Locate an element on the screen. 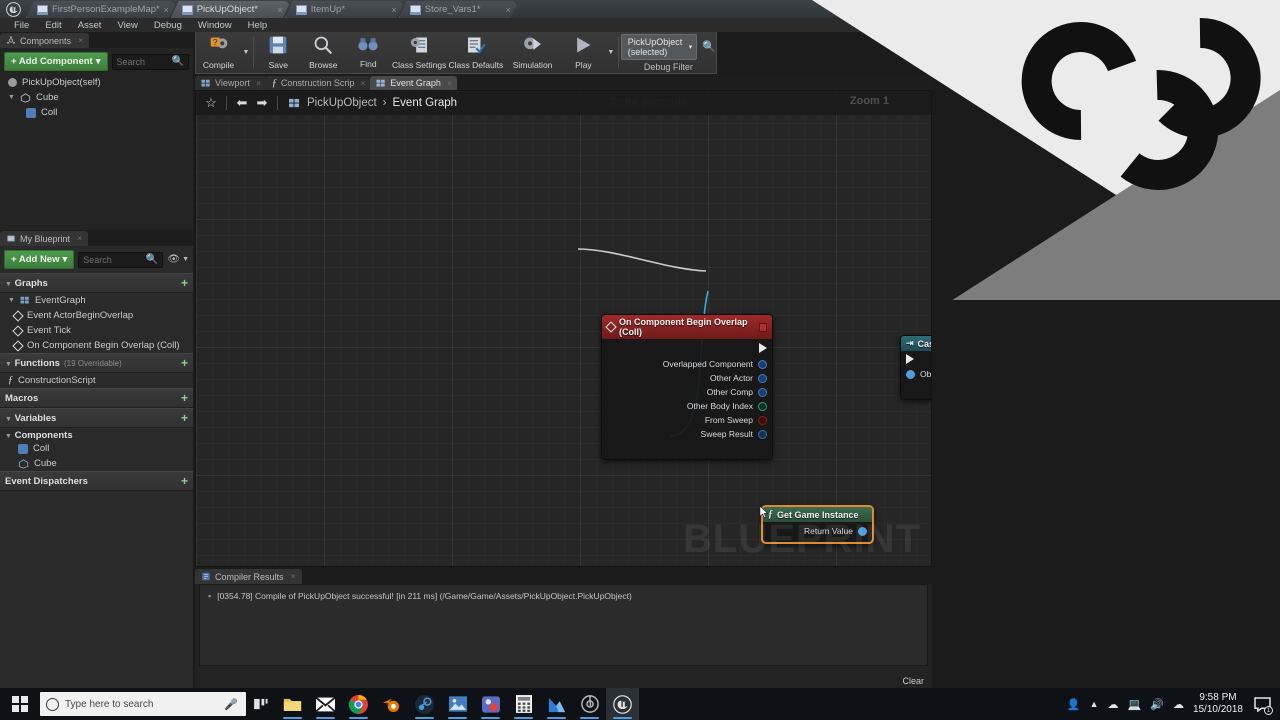  node-pin-row: Other Comp is located at coordinates (687, 392).